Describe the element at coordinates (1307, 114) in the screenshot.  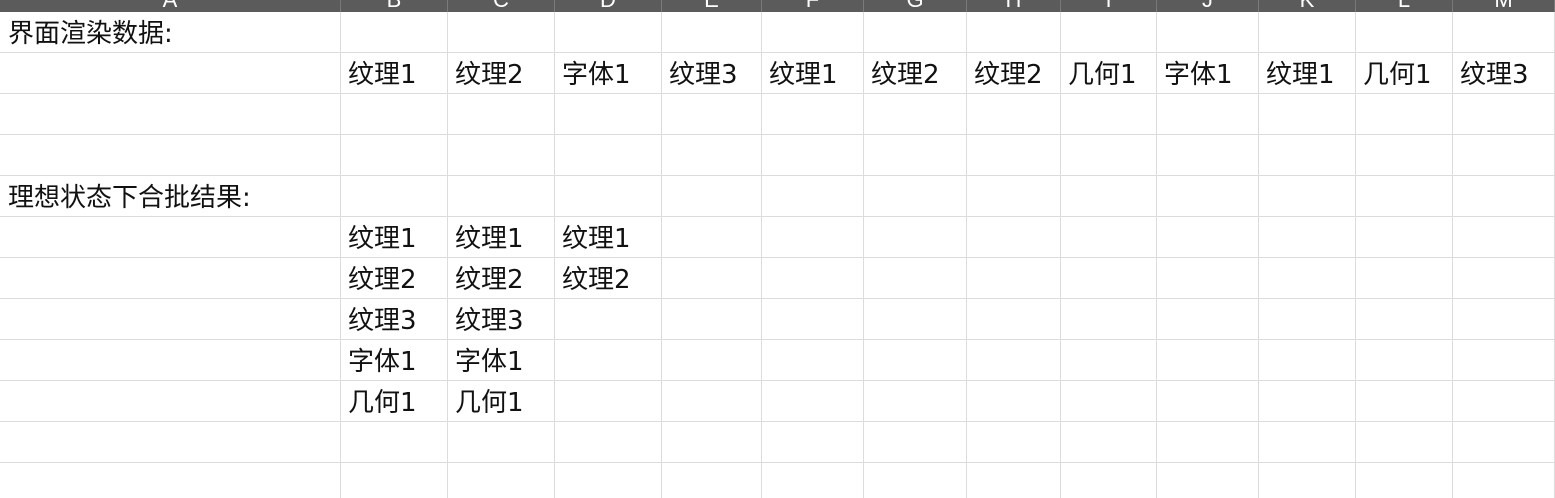
I see `cell-k3` at that location.